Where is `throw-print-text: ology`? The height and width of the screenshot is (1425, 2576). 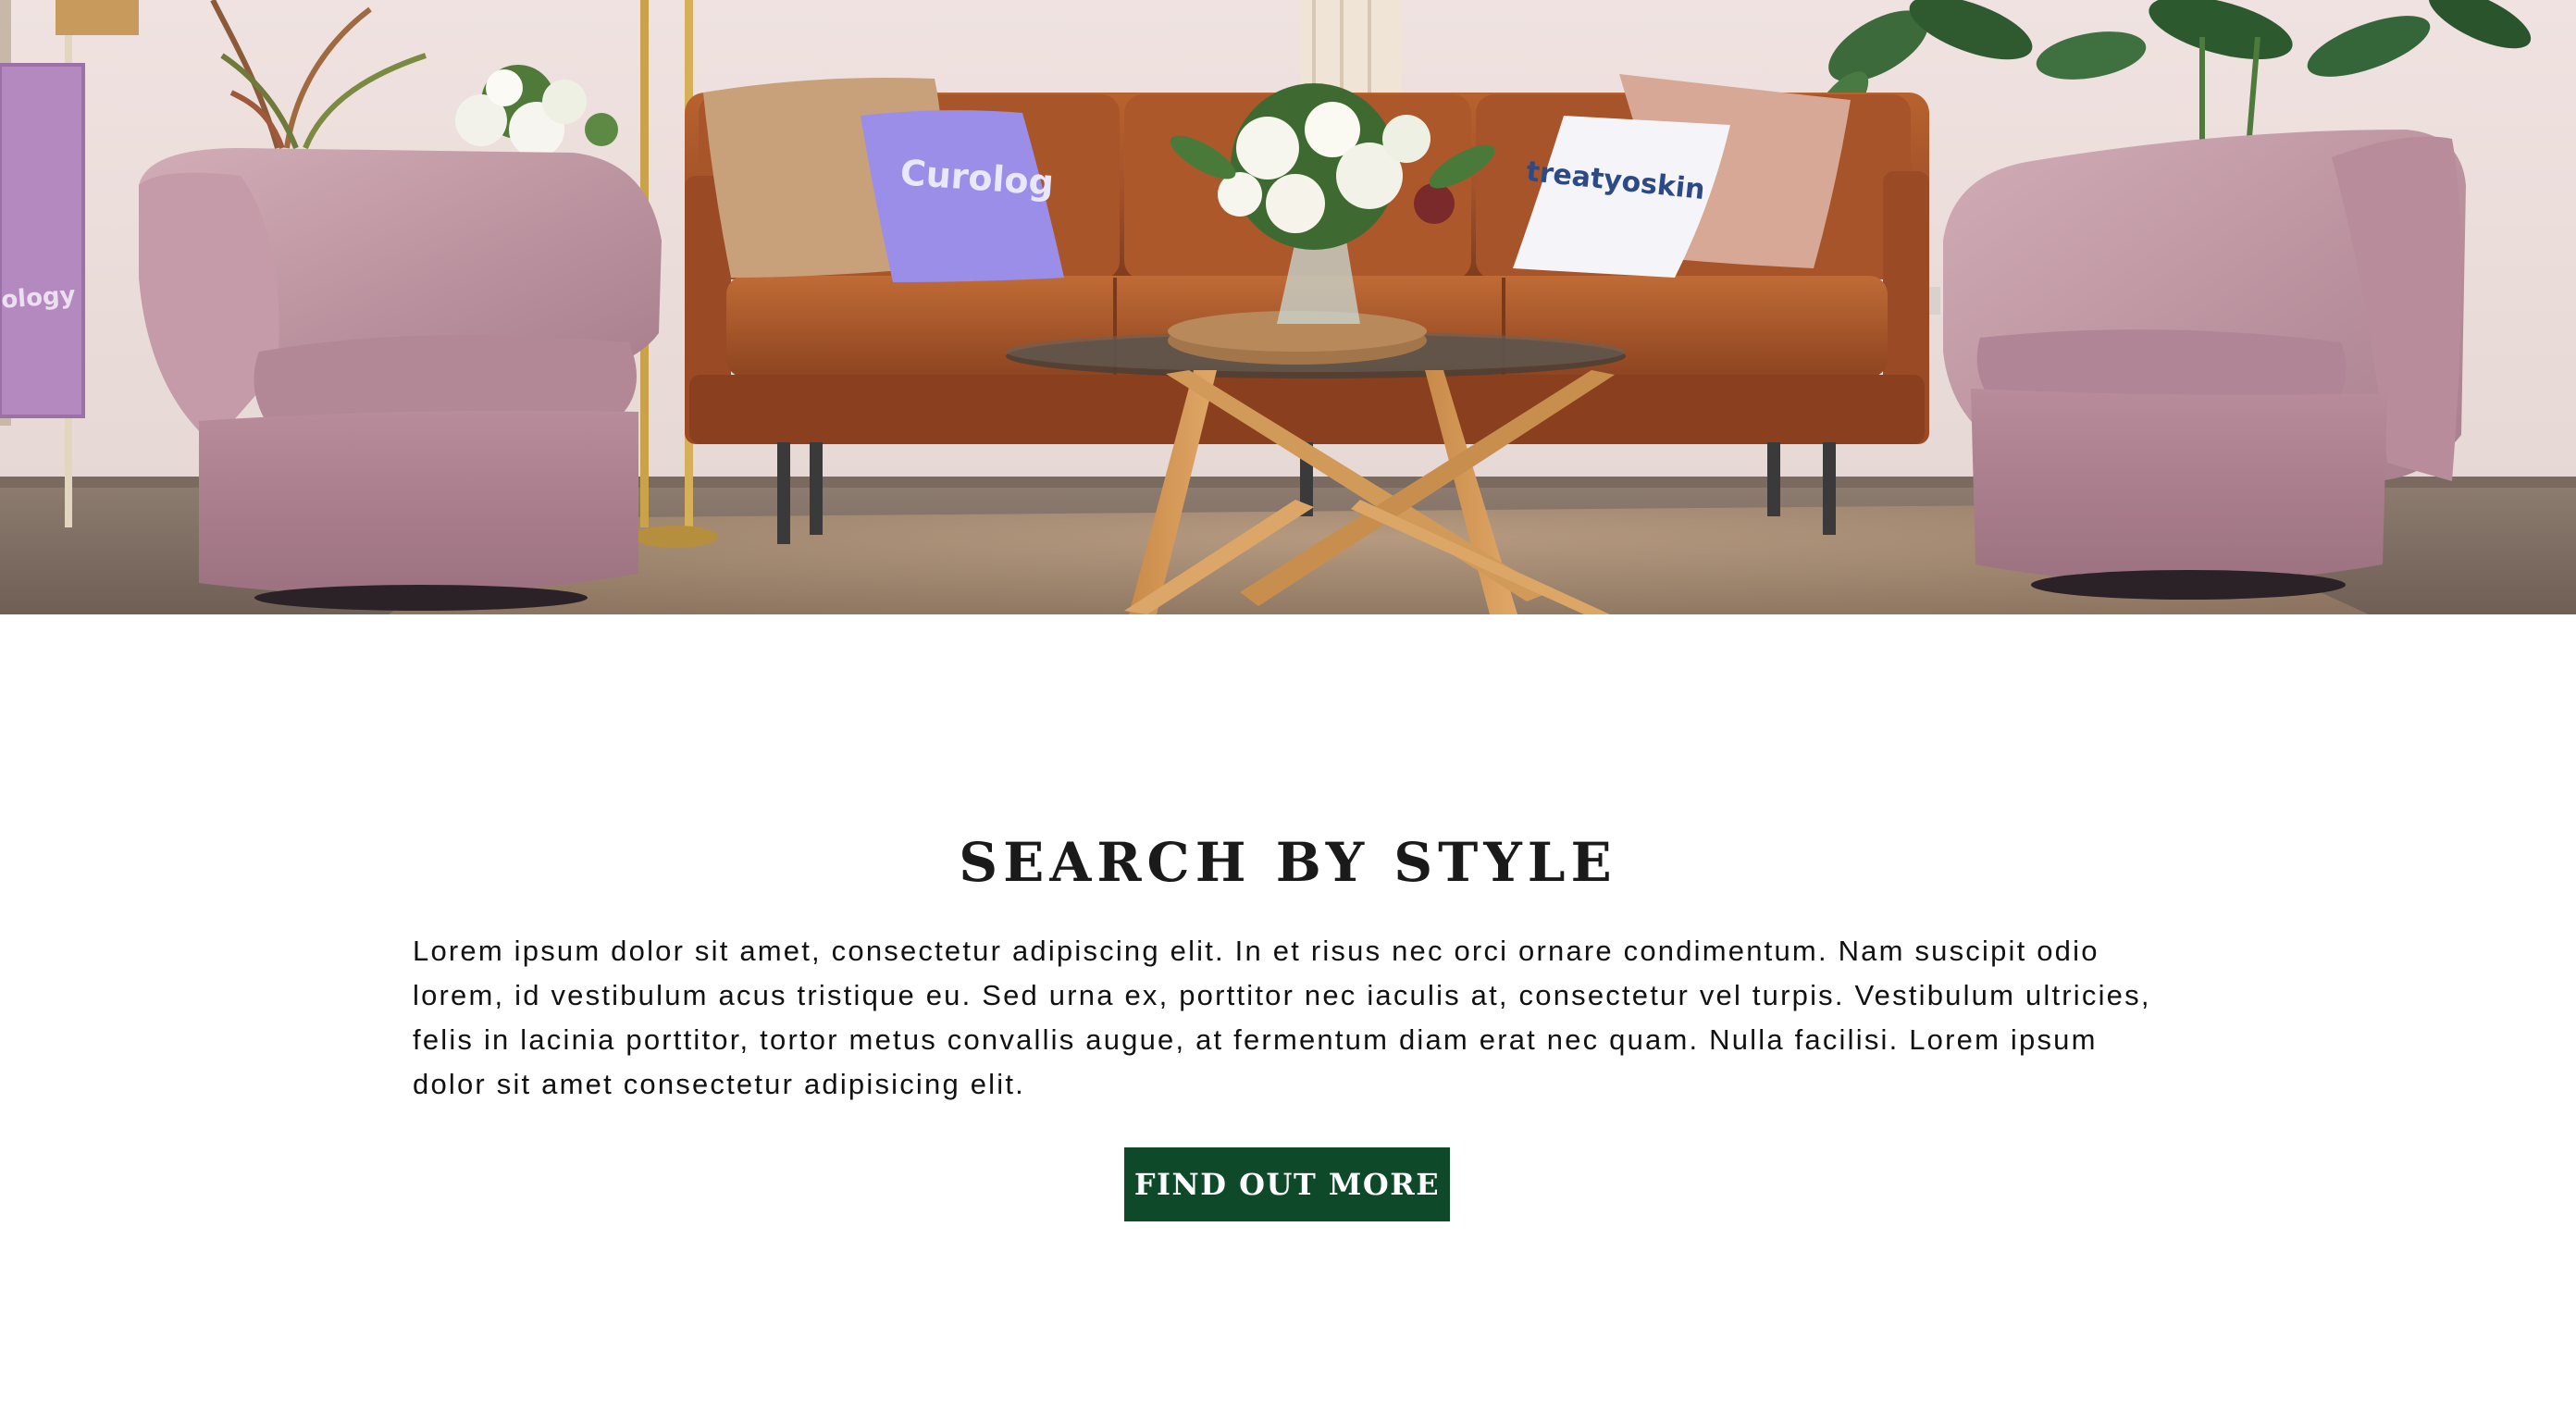
throw-print-text: ology is located at coordinates (38, 298).